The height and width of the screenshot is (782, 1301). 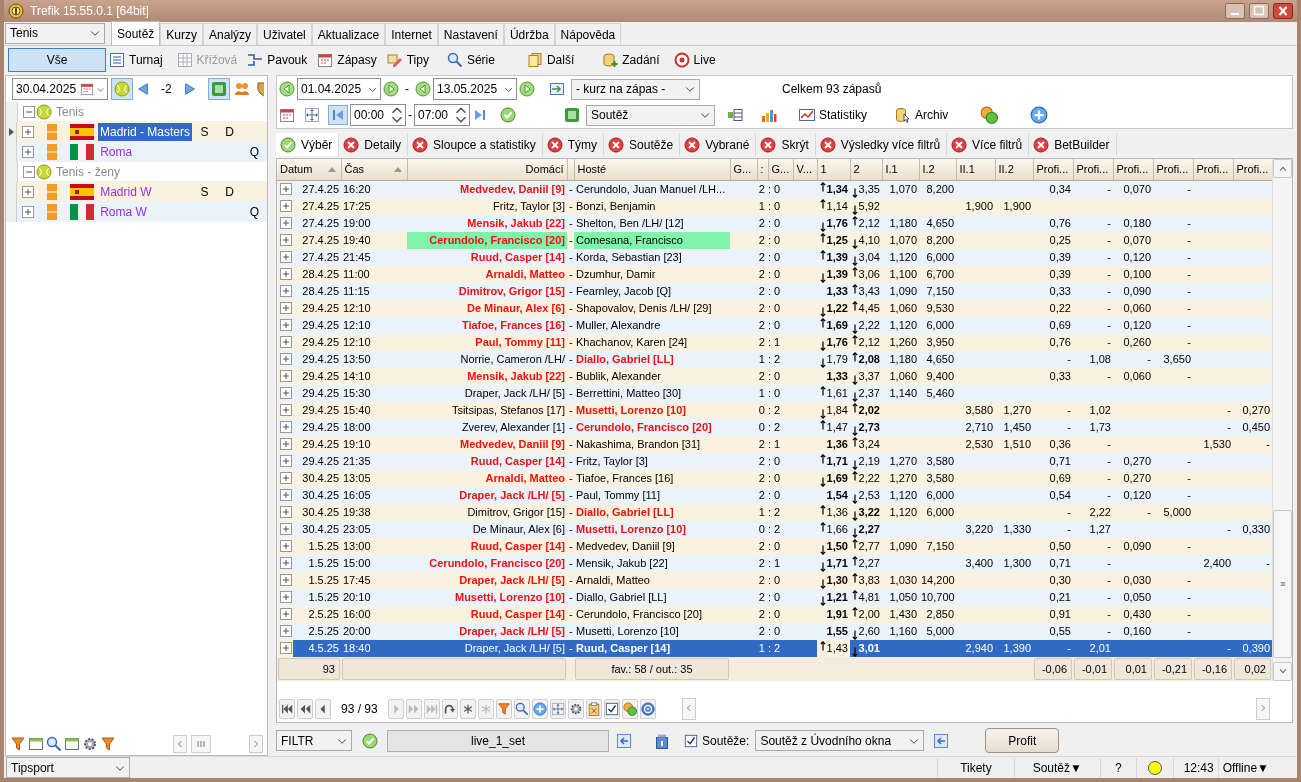 What do you see at coordinates (475, 89) in the screenshot?
I see `date-to-dropdown: 13.05.2025` at bounding box center [475, 89].